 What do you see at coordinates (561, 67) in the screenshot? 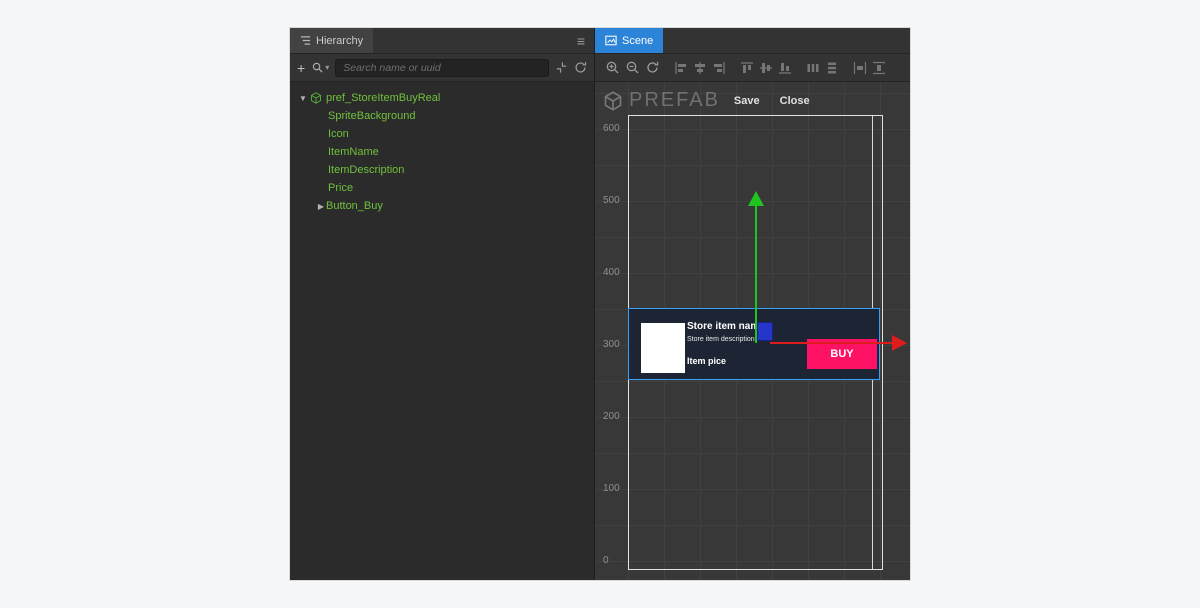
I see `collapse-all-icon` at bounding box center [561, 67].